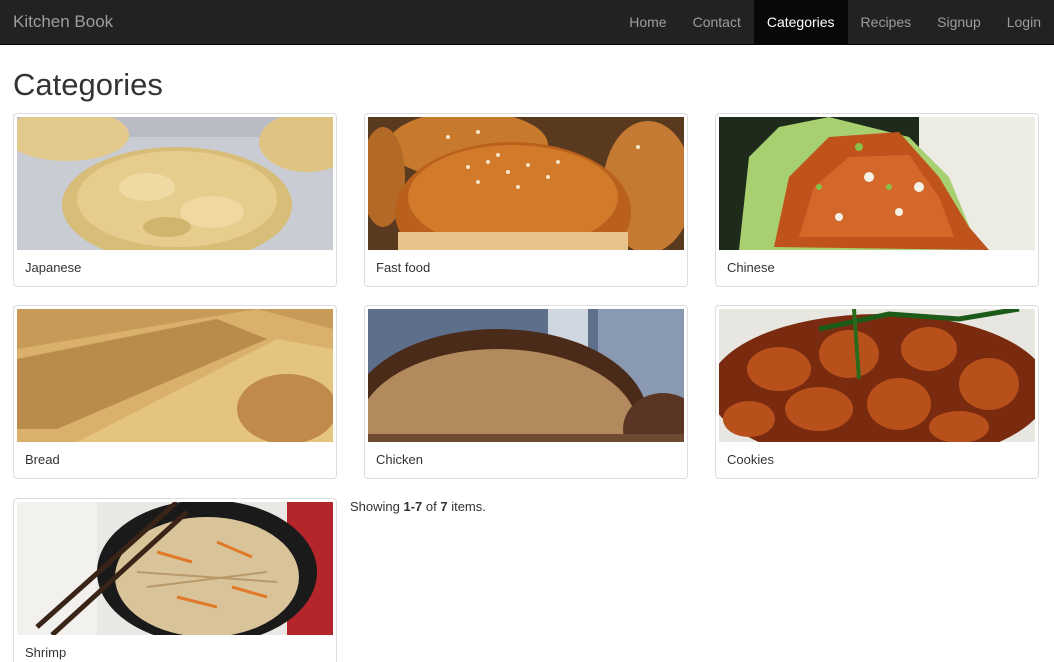 This screenshot has height=662, width=1054. What do you see at coordinates (377, 506) in the screenshot?
I see `summary-prefix: Showing` at bounding box center [377, 506].